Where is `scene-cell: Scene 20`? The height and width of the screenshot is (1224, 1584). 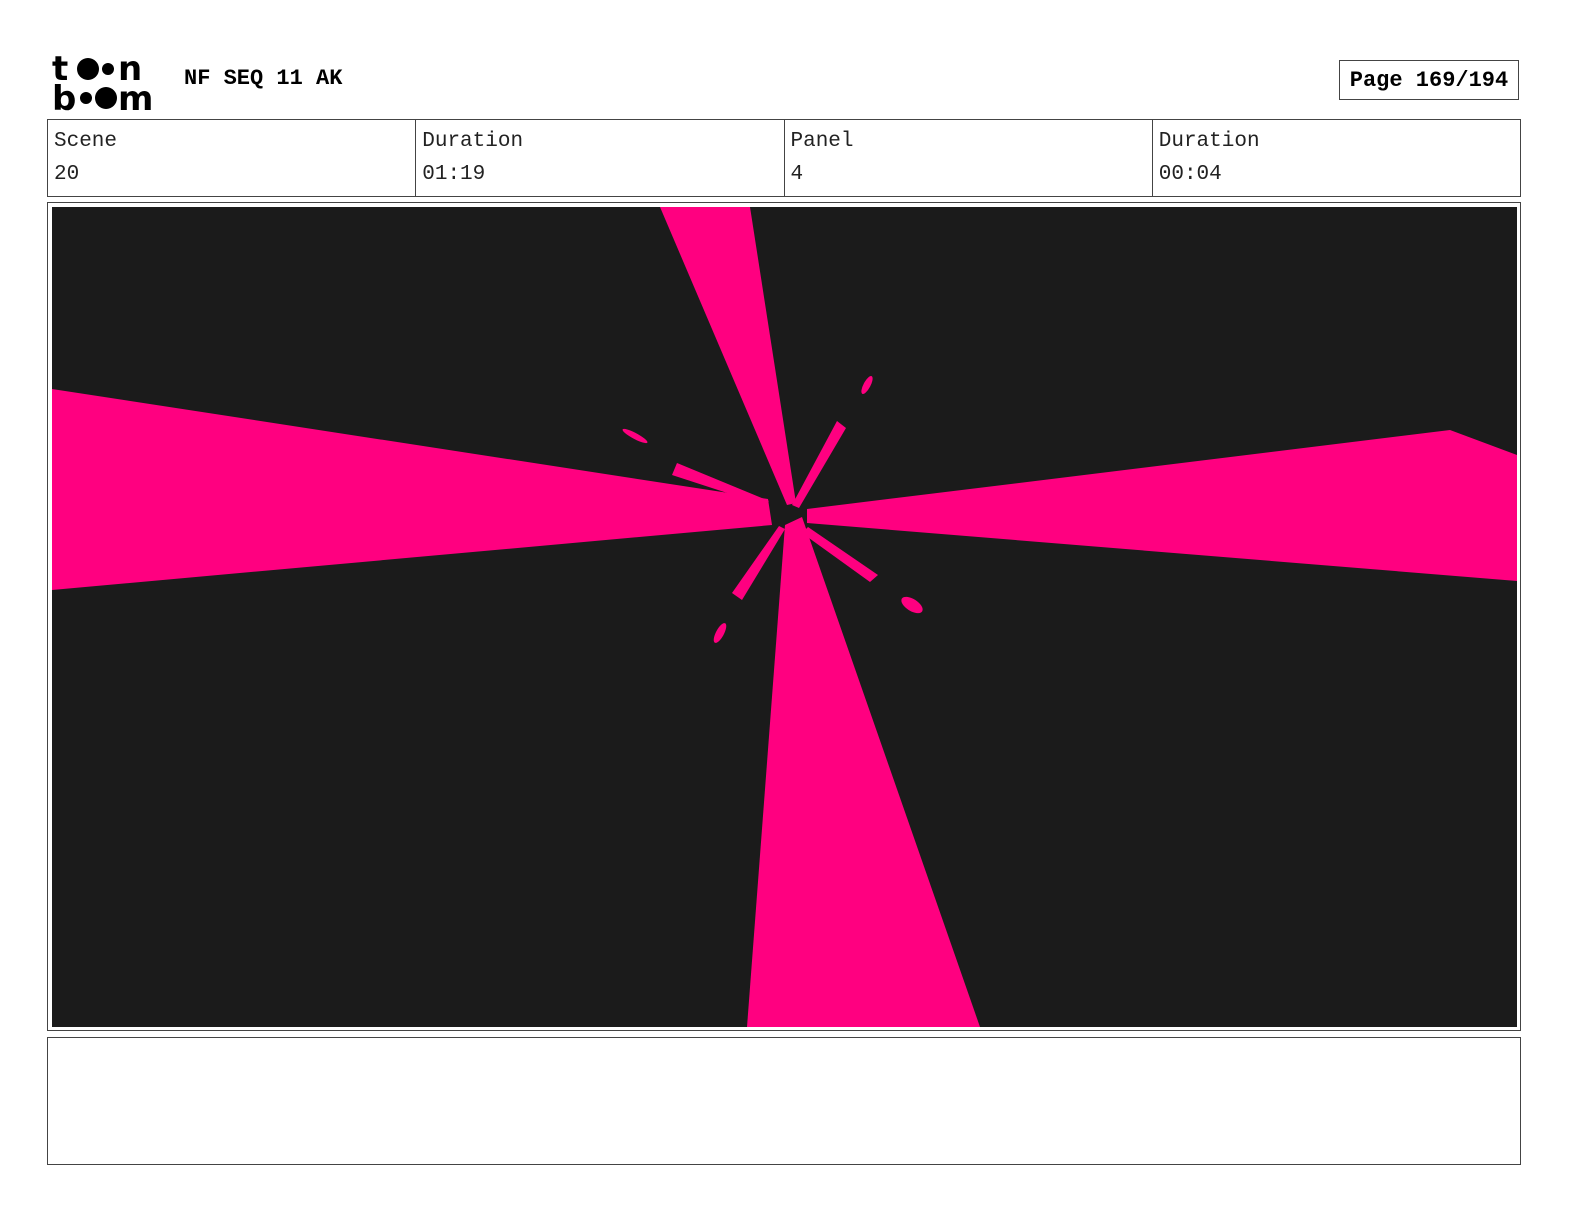 scene-cell: Scene 20 is located at coordinates (232, 158).